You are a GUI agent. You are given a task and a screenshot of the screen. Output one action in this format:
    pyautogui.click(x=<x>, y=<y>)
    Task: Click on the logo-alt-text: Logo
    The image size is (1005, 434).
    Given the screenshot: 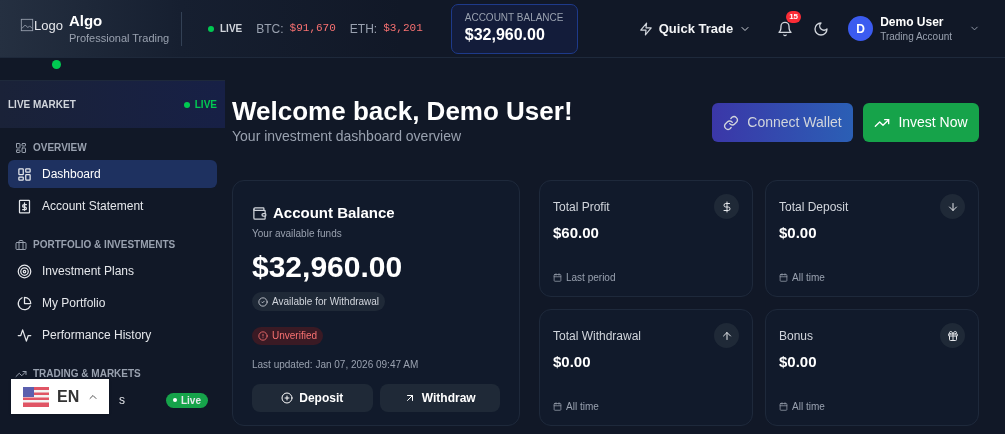 What is the action you would take?
    pyautogui.click(x=48, y=25)
    